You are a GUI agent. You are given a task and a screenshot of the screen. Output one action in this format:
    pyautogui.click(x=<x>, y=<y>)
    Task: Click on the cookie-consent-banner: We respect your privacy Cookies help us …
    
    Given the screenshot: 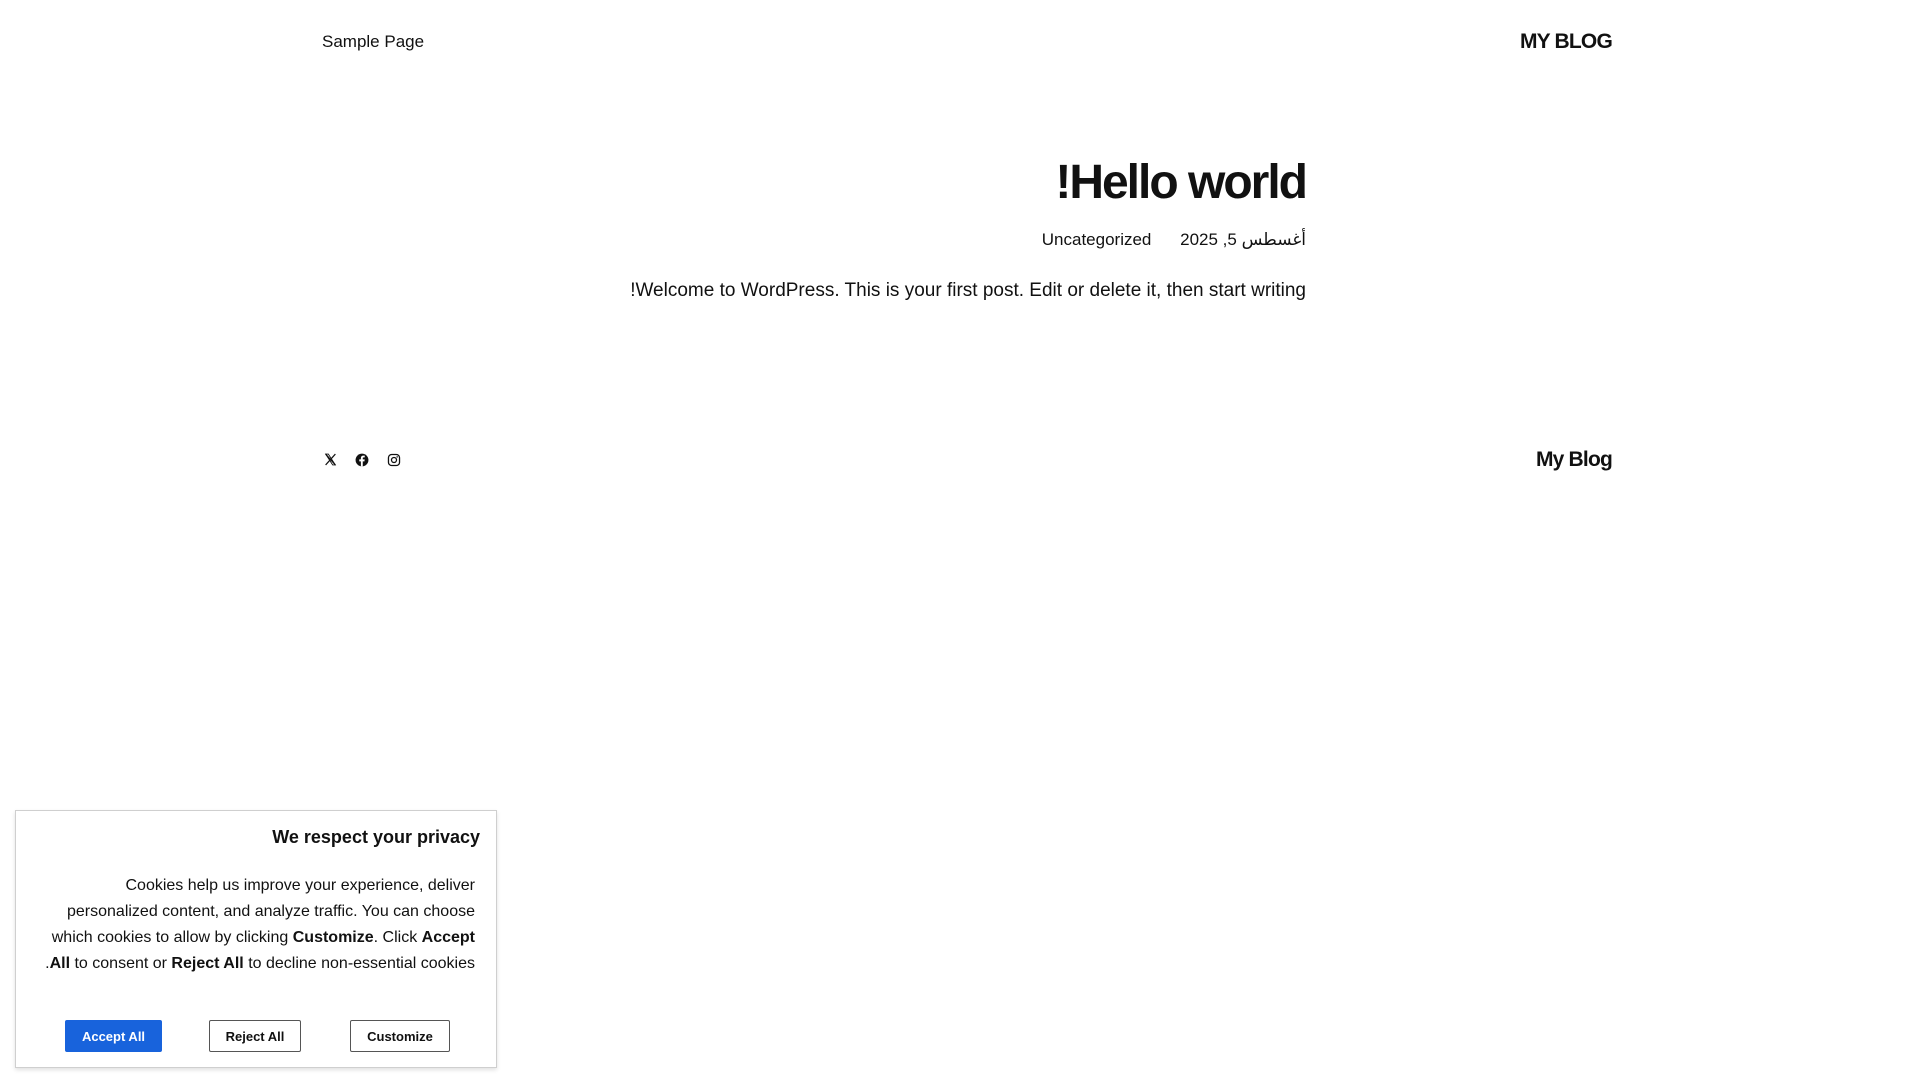 What is the action you would take?
    pyautogui.click(x=256, y=939)
    